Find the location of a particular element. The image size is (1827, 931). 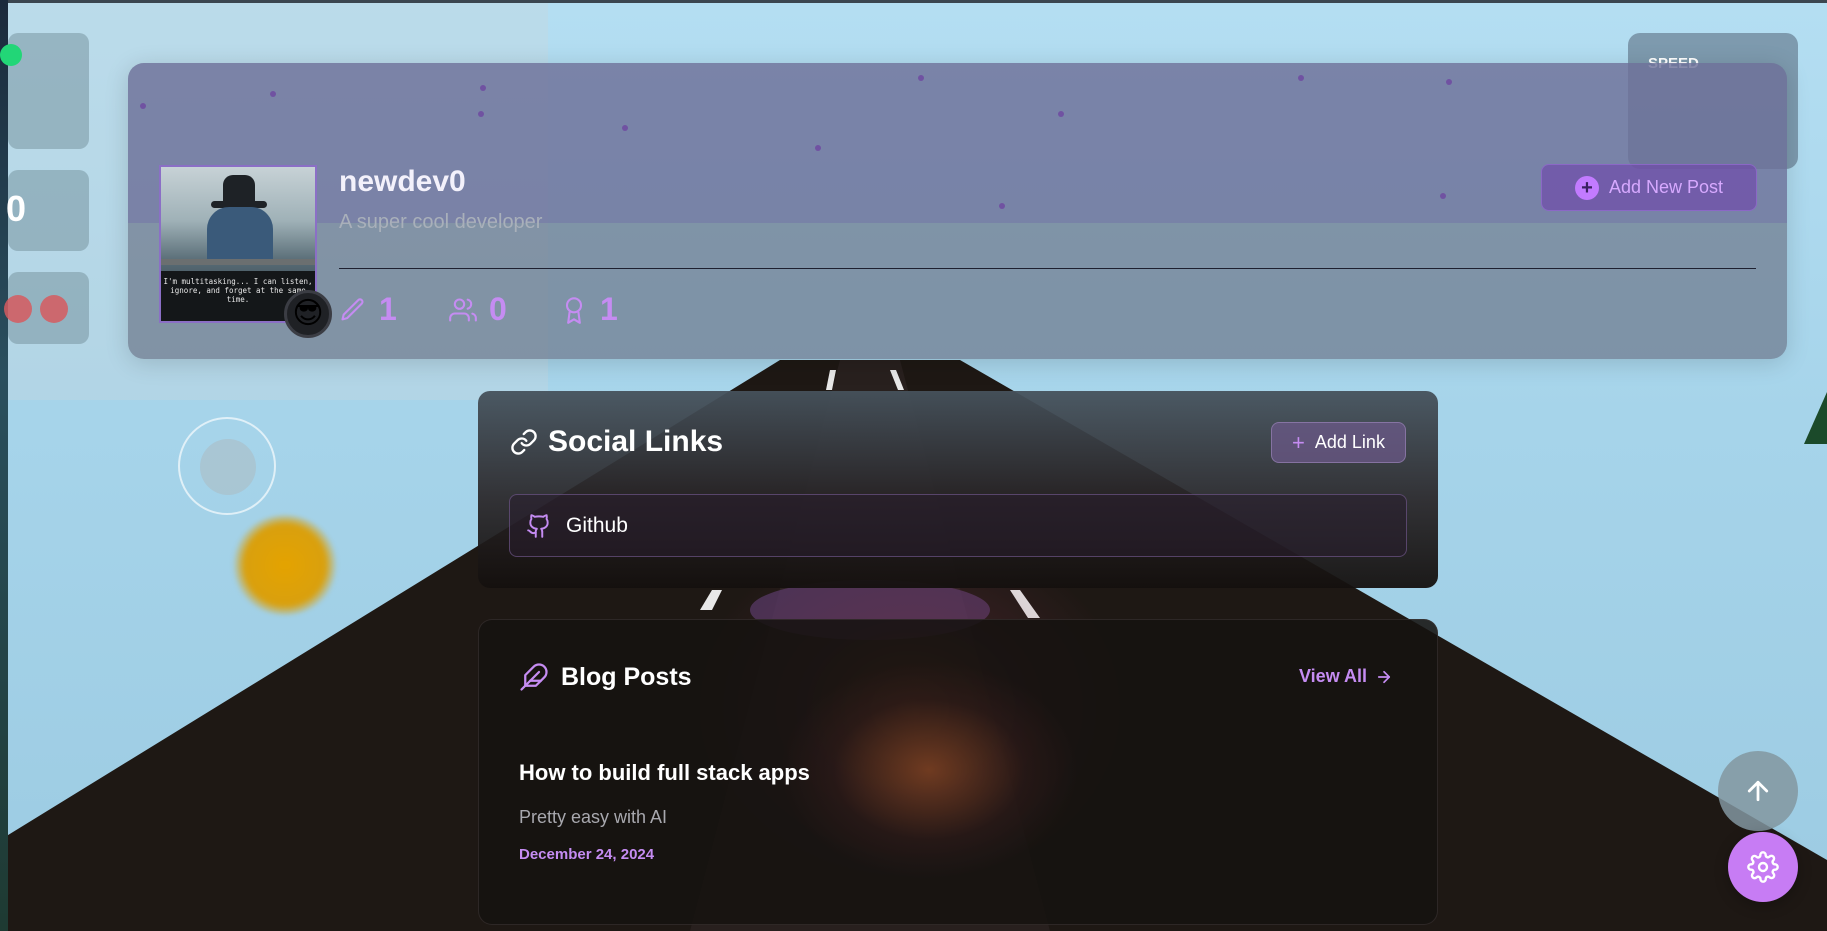

social-links-title: Social Links is located at coordinates (636, 441).